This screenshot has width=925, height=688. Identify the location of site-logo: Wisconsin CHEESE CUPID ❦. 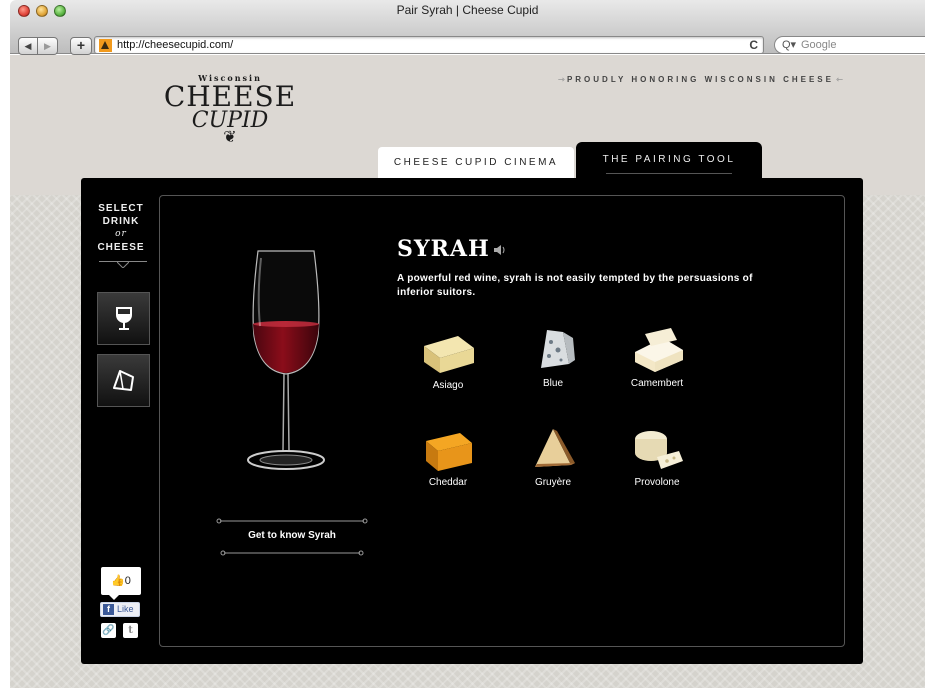
(230, 109).